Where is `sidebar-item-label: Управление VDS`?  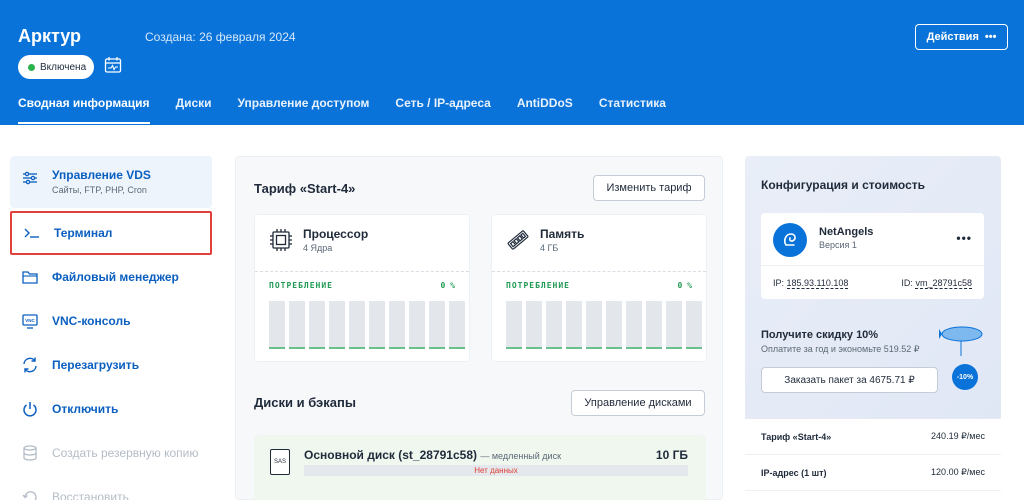
sidebar-item-label: Управление VDS is located at coordinates (101, 175).